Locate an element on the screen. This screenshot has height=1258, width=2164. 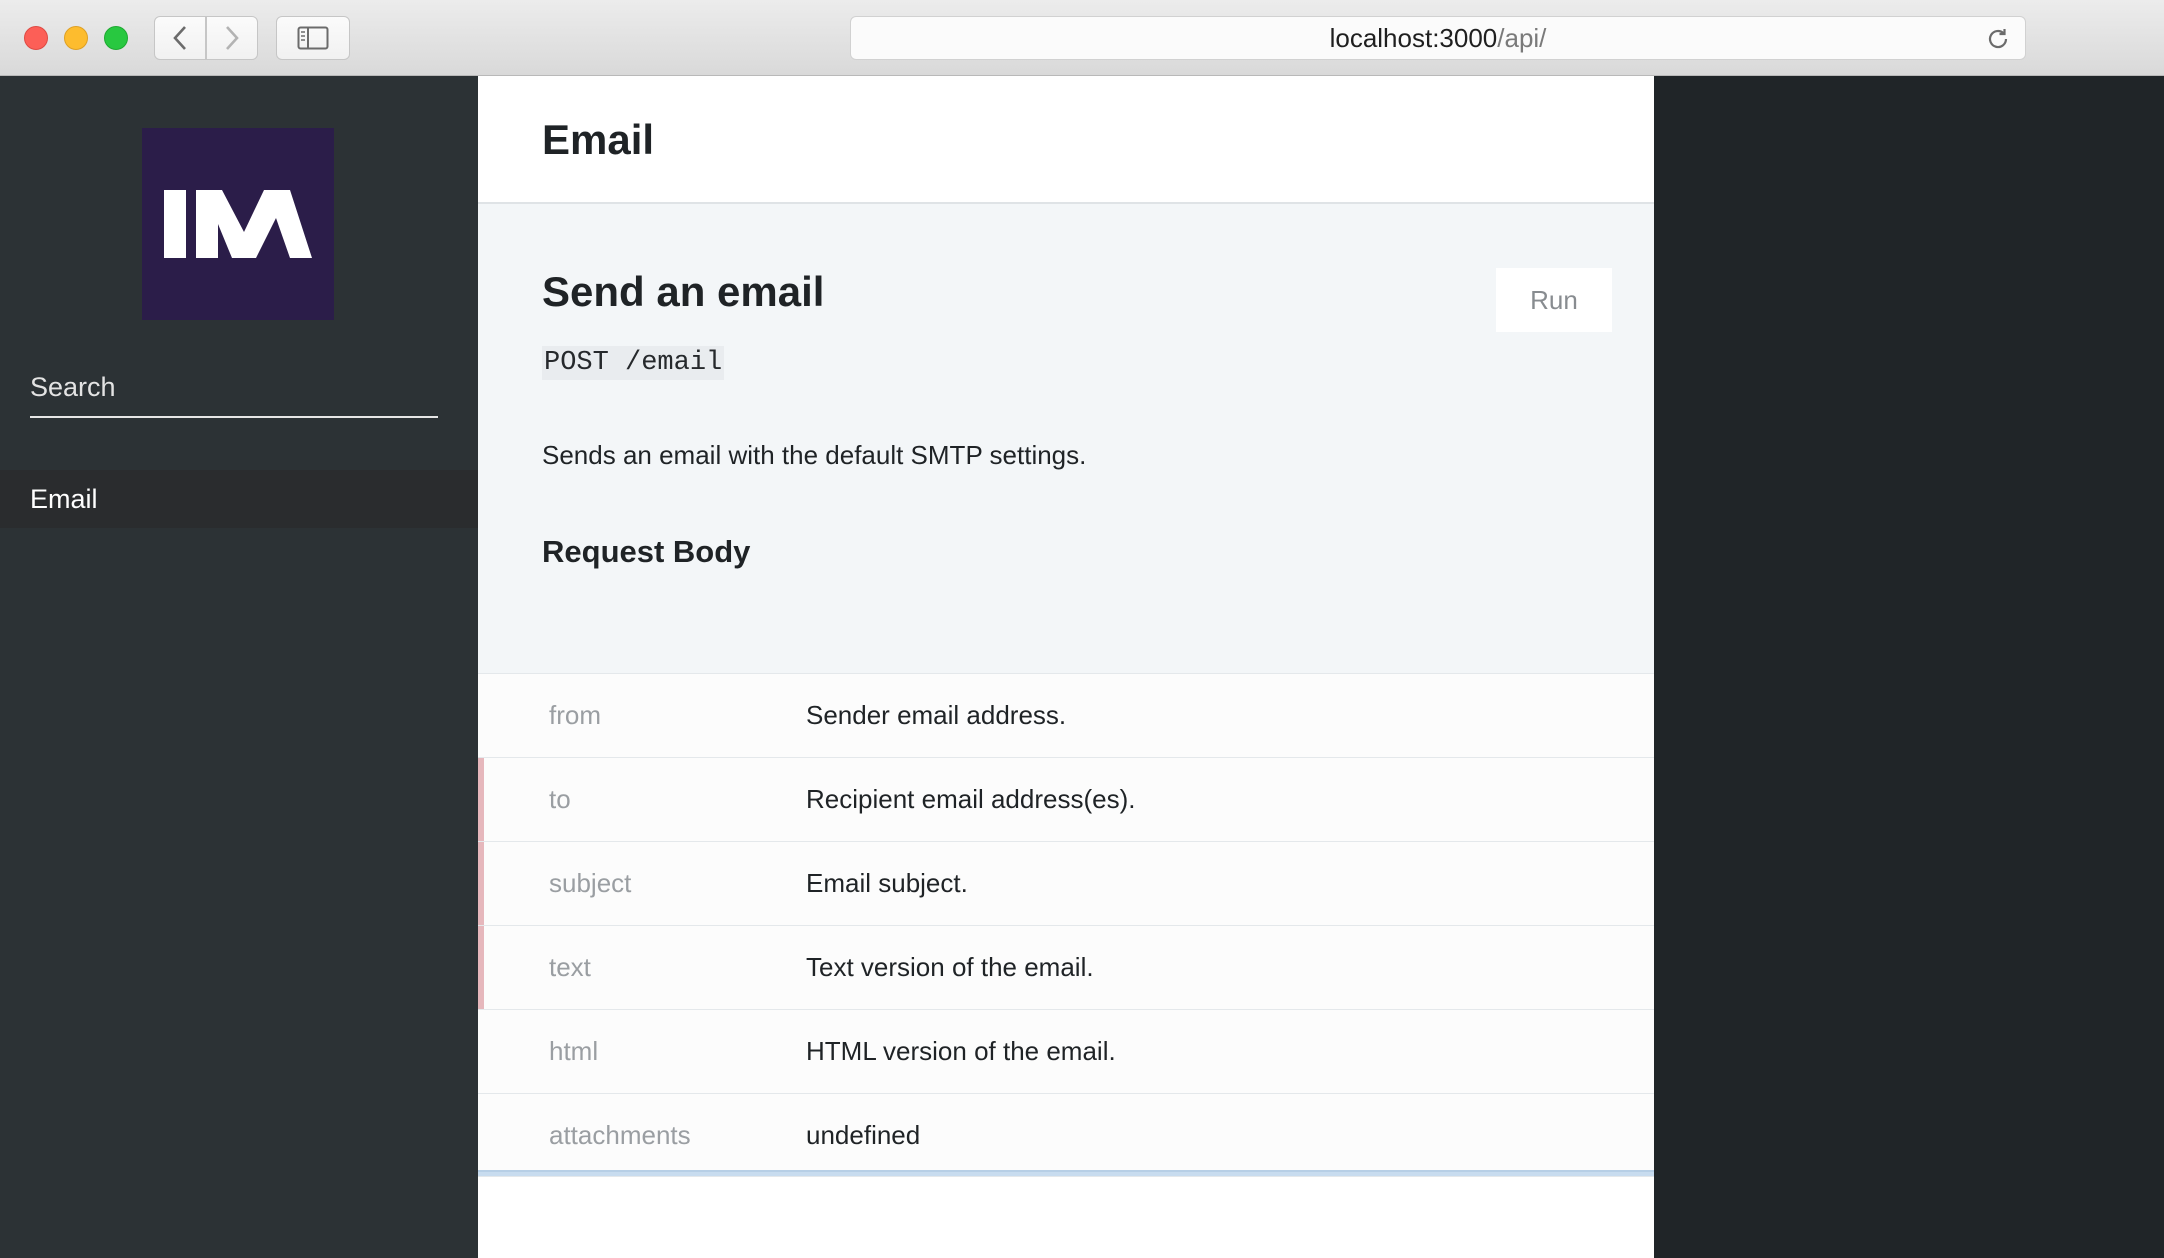
param-name: from is located at coordinates (575, 715).